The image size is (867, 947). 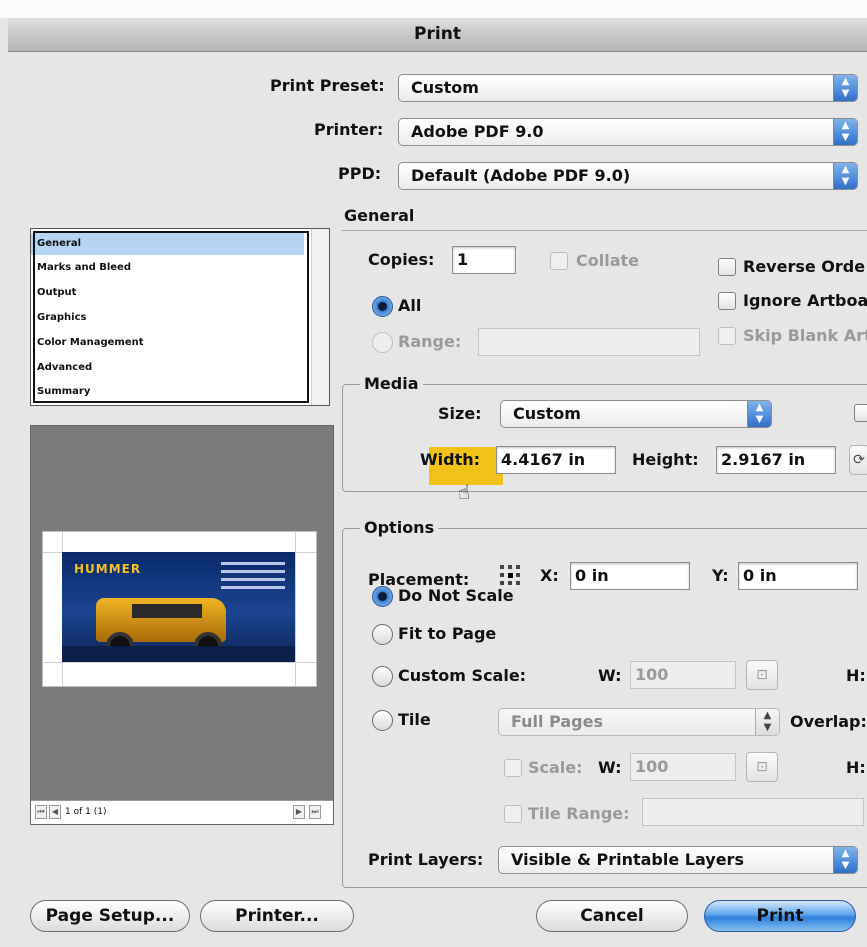 What do you see at coordinates (804, 266) in the screenshot?
I see `reverse-order-label: Reverse Orde` at bounding box center [804, 266].